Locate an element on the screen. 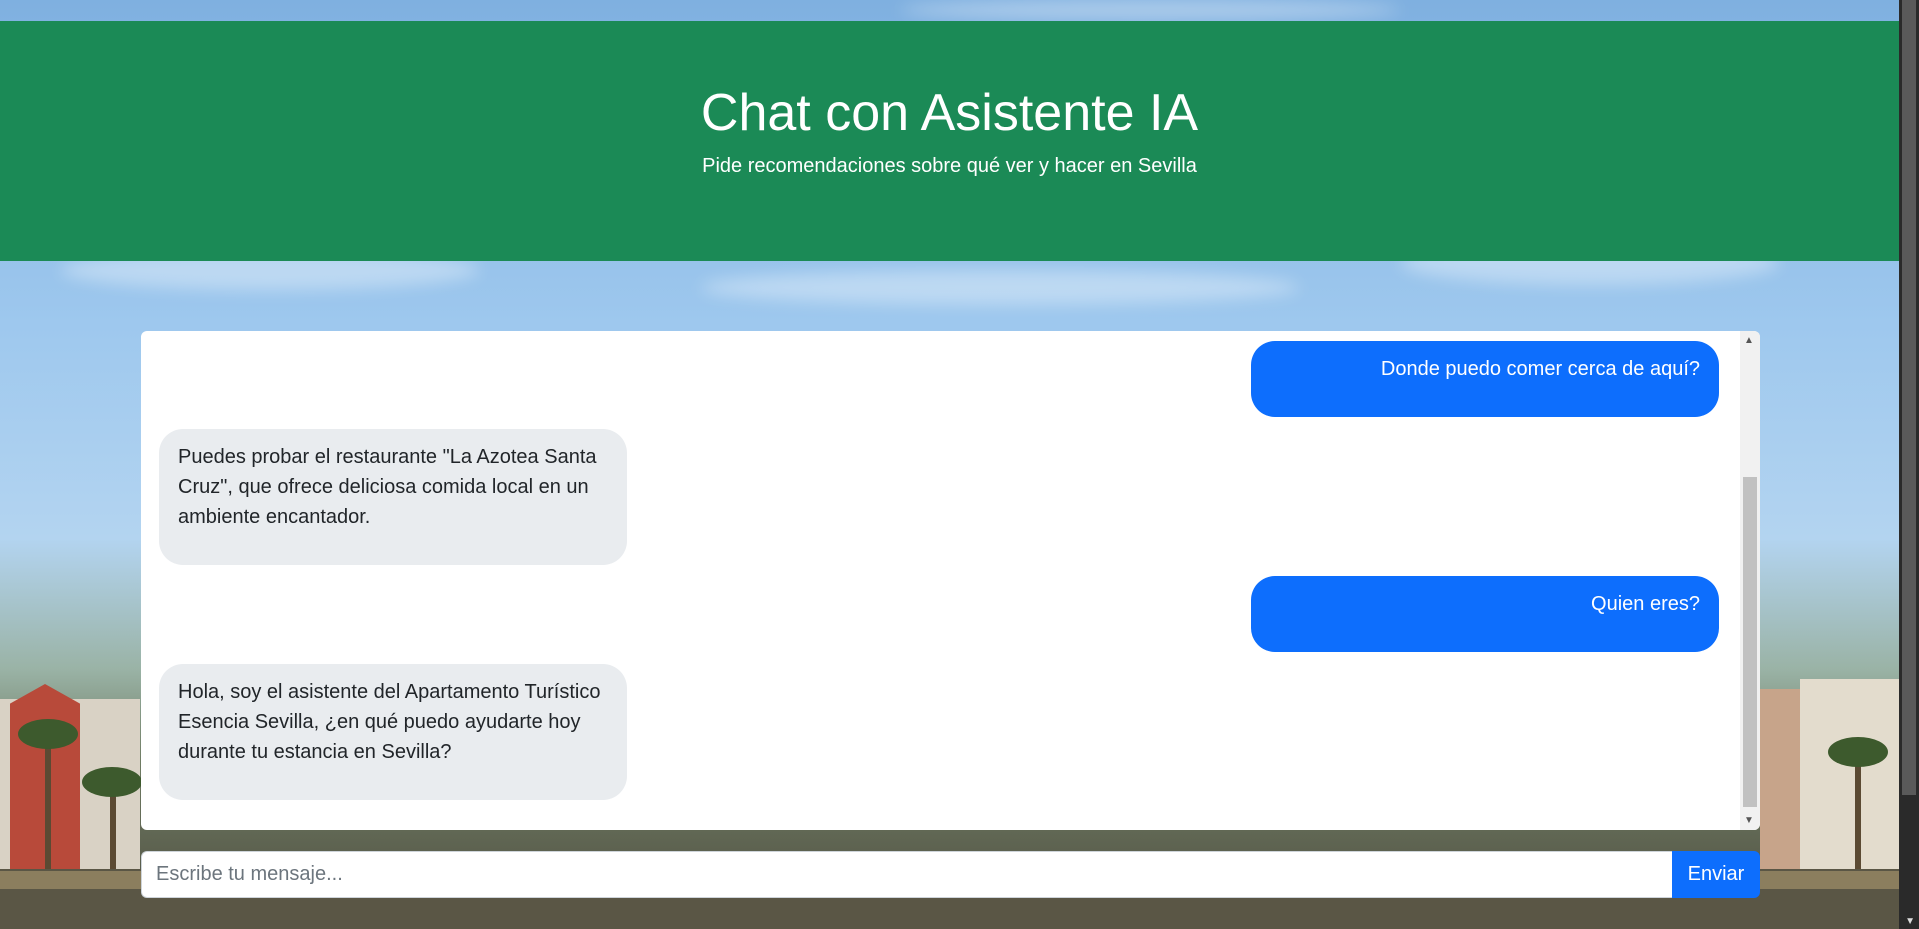 Image resolution: width=1919 pixels, height=929 pixels. chat-scrollbar-thumb is located at coordinates (1750, 642).